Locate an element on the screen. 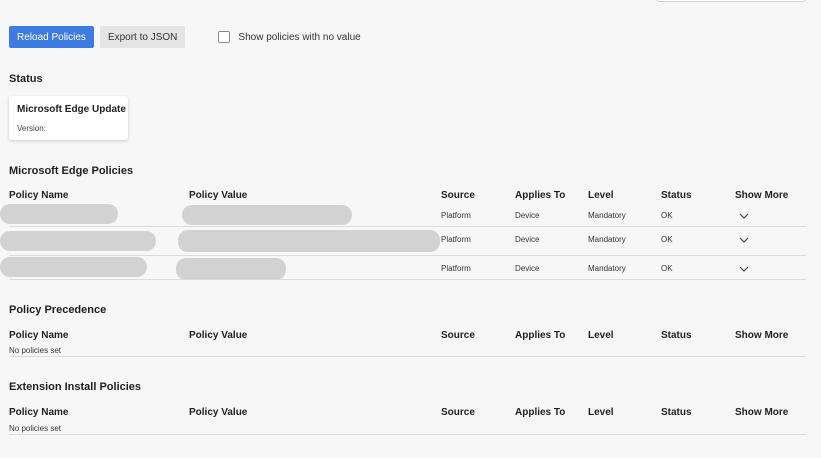  extension-install-empty-text: No policies set is located at coordinates (35, 428).